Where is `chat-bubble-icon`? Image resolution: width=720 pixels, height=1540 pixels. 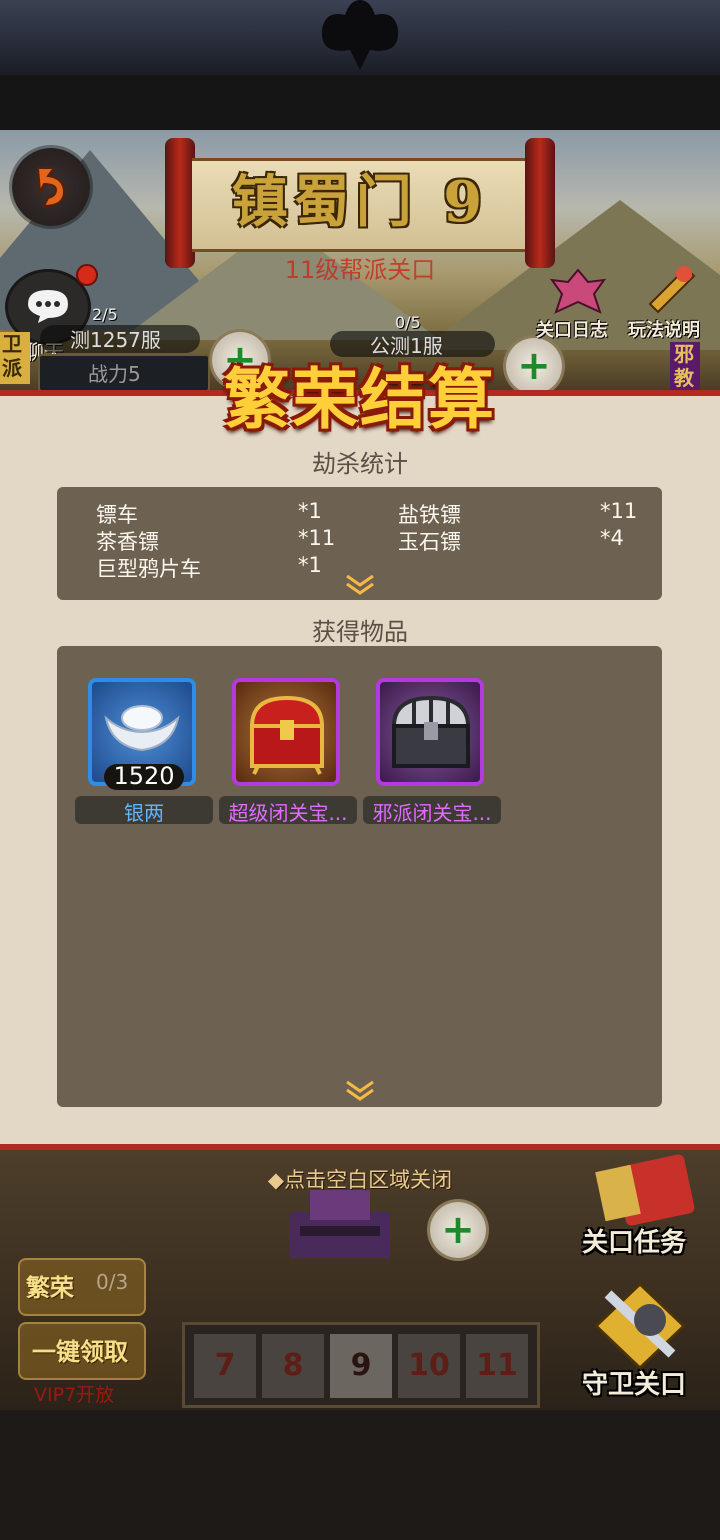
chat-bubble-icon is located at coordinates (48, 306).